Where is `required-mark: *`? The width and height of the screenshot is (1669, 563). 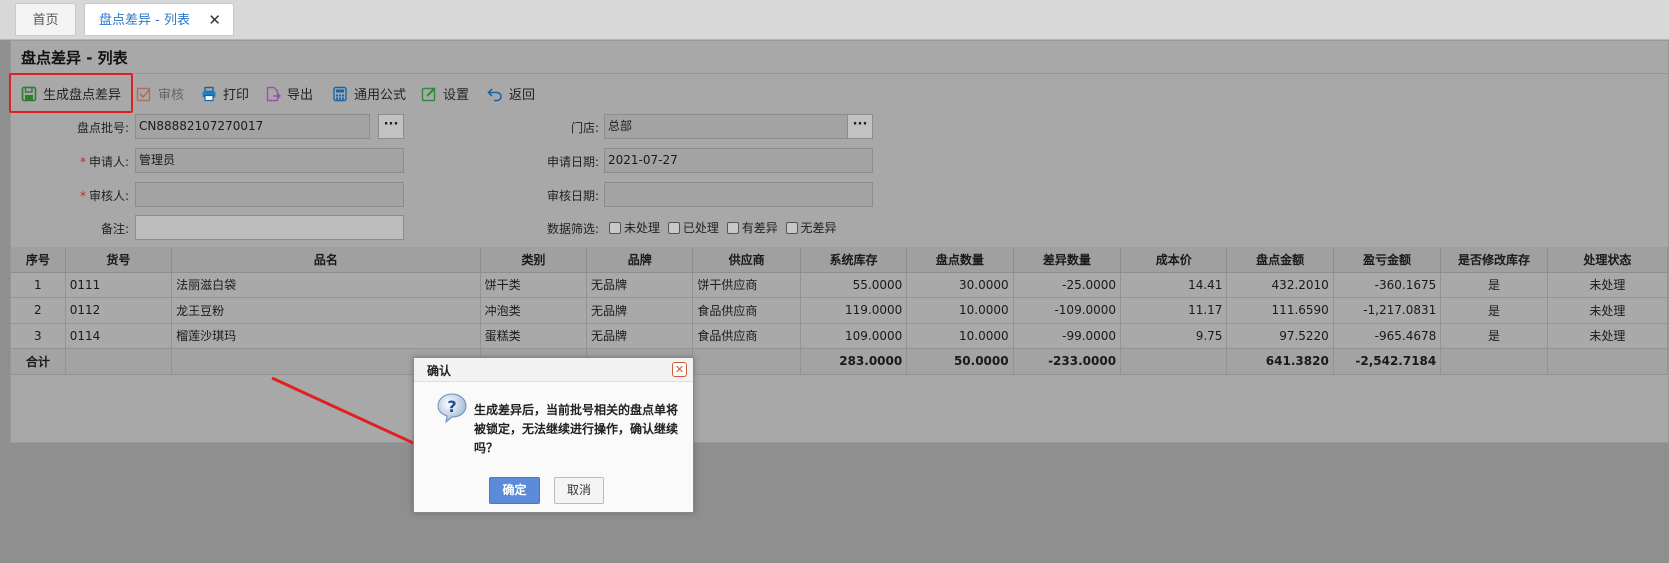 required-mark: * is located at coordinates (82, 196).